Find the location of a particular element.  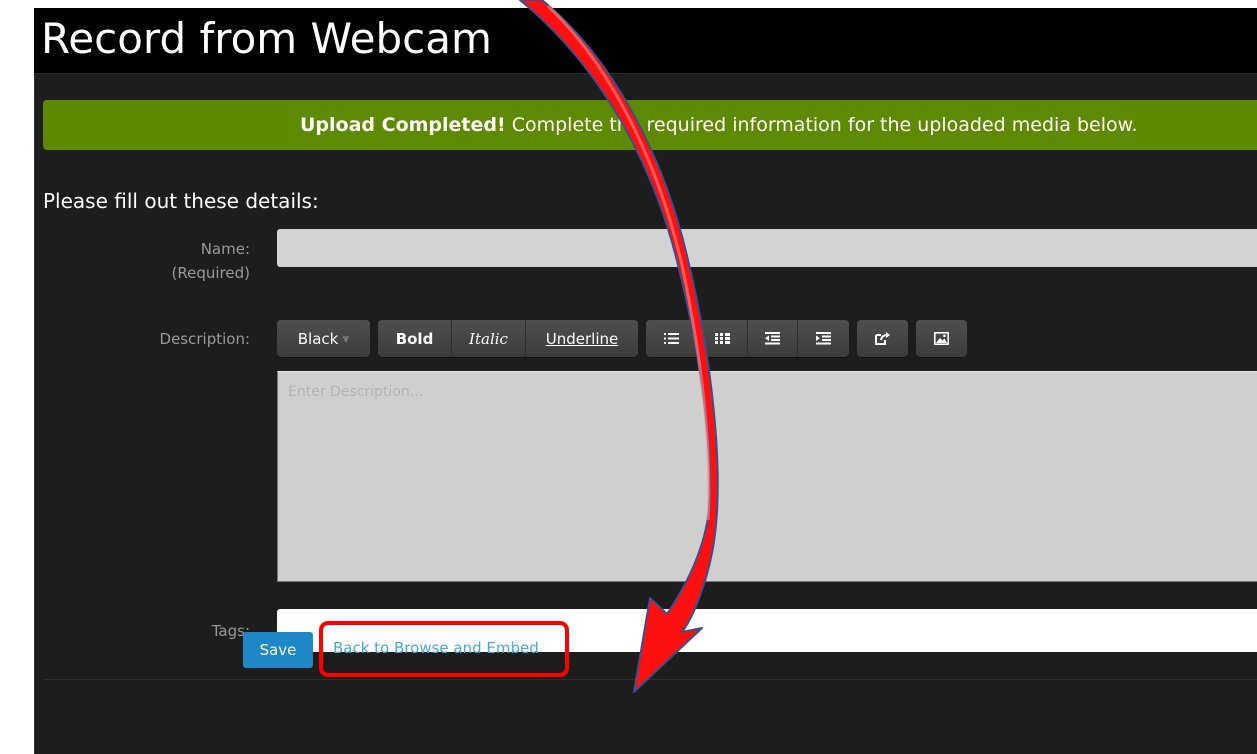

indent-button is located at coordinates (823, 338).